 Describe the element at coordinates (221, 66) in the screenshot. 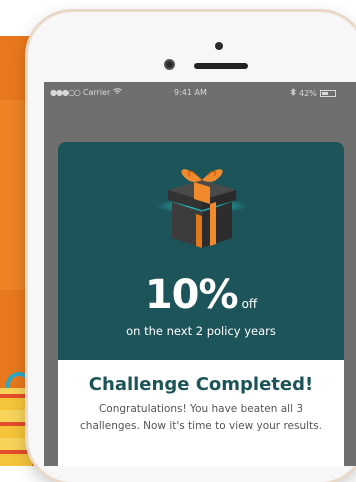

I see `earpiece-speaker` at that location.